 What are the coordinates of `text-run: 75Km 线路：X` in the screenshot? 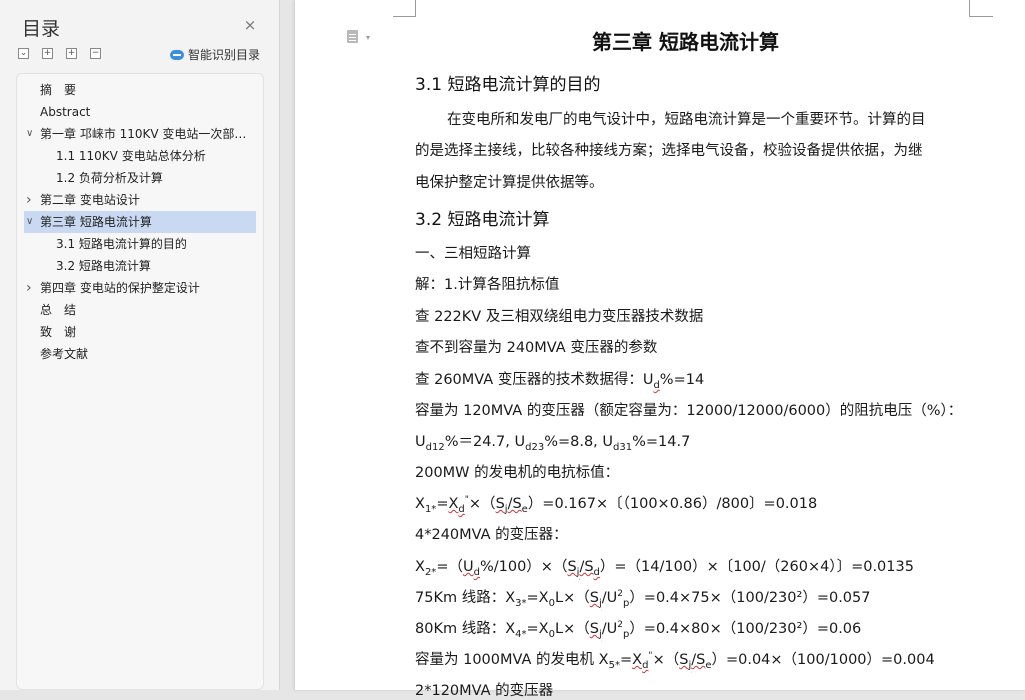 It's located at (465, 598).